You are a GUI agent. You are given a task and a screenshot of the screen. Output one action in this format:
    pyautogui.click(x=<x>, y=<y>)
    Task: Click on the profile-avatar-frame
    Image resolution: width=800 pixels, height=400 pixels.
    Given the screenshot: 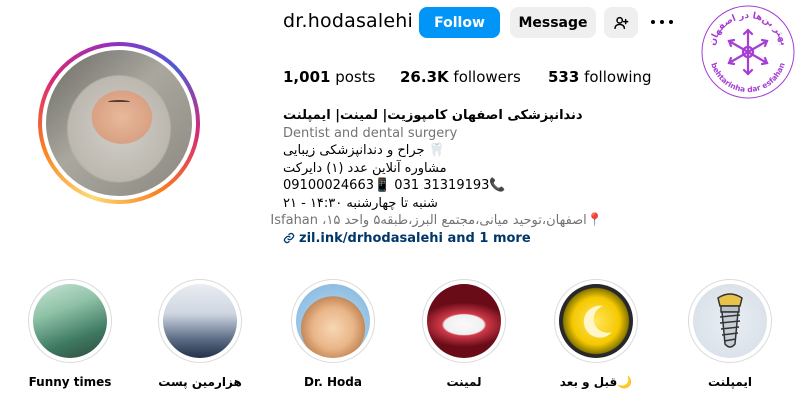 What is the action you would take?
    pyautogui.click(x=119, y=123)
    